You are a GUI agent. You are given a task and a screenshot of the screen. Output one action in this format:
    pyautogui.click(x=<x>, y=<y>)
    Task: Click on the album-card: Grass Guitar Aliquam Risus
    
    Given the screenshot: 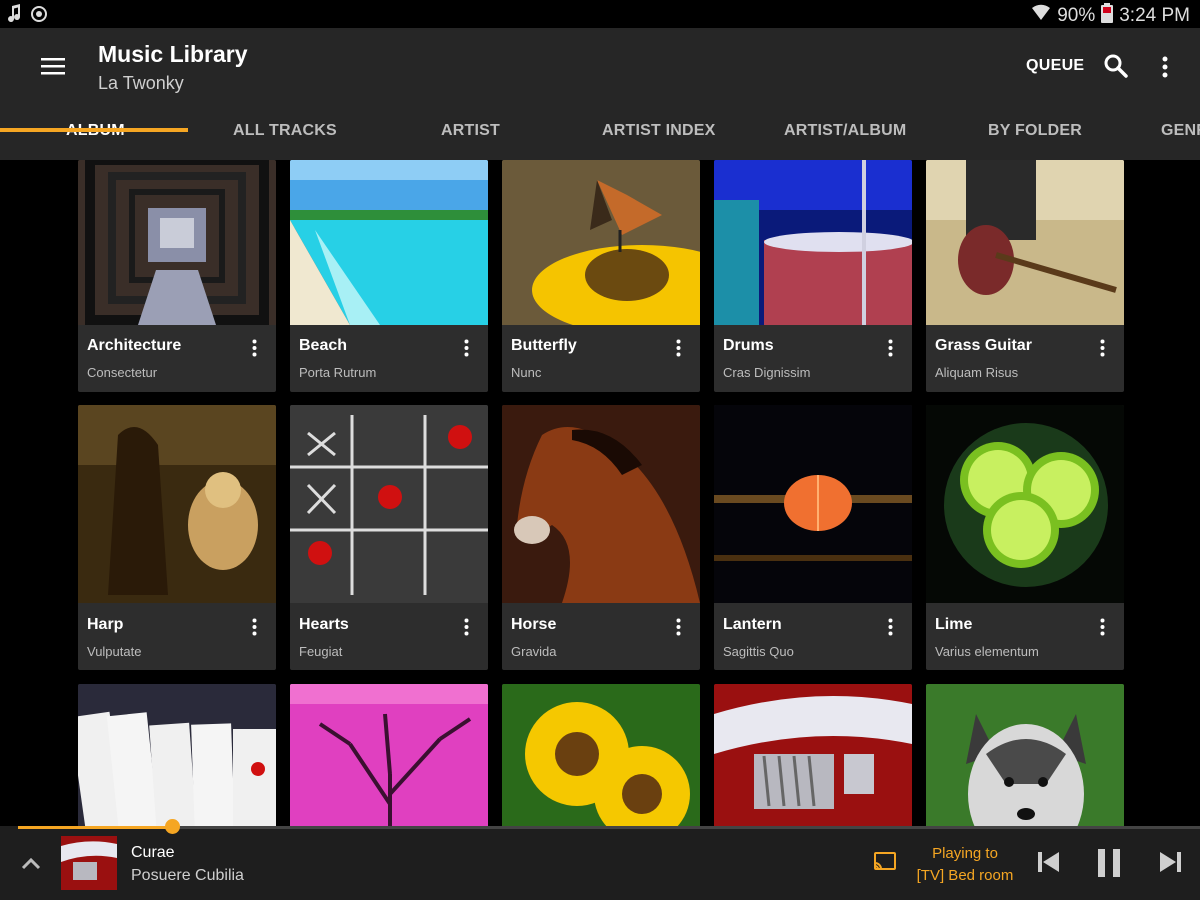 What is the action you would take?
    pyautogui.click(x=1025, y=276)
    